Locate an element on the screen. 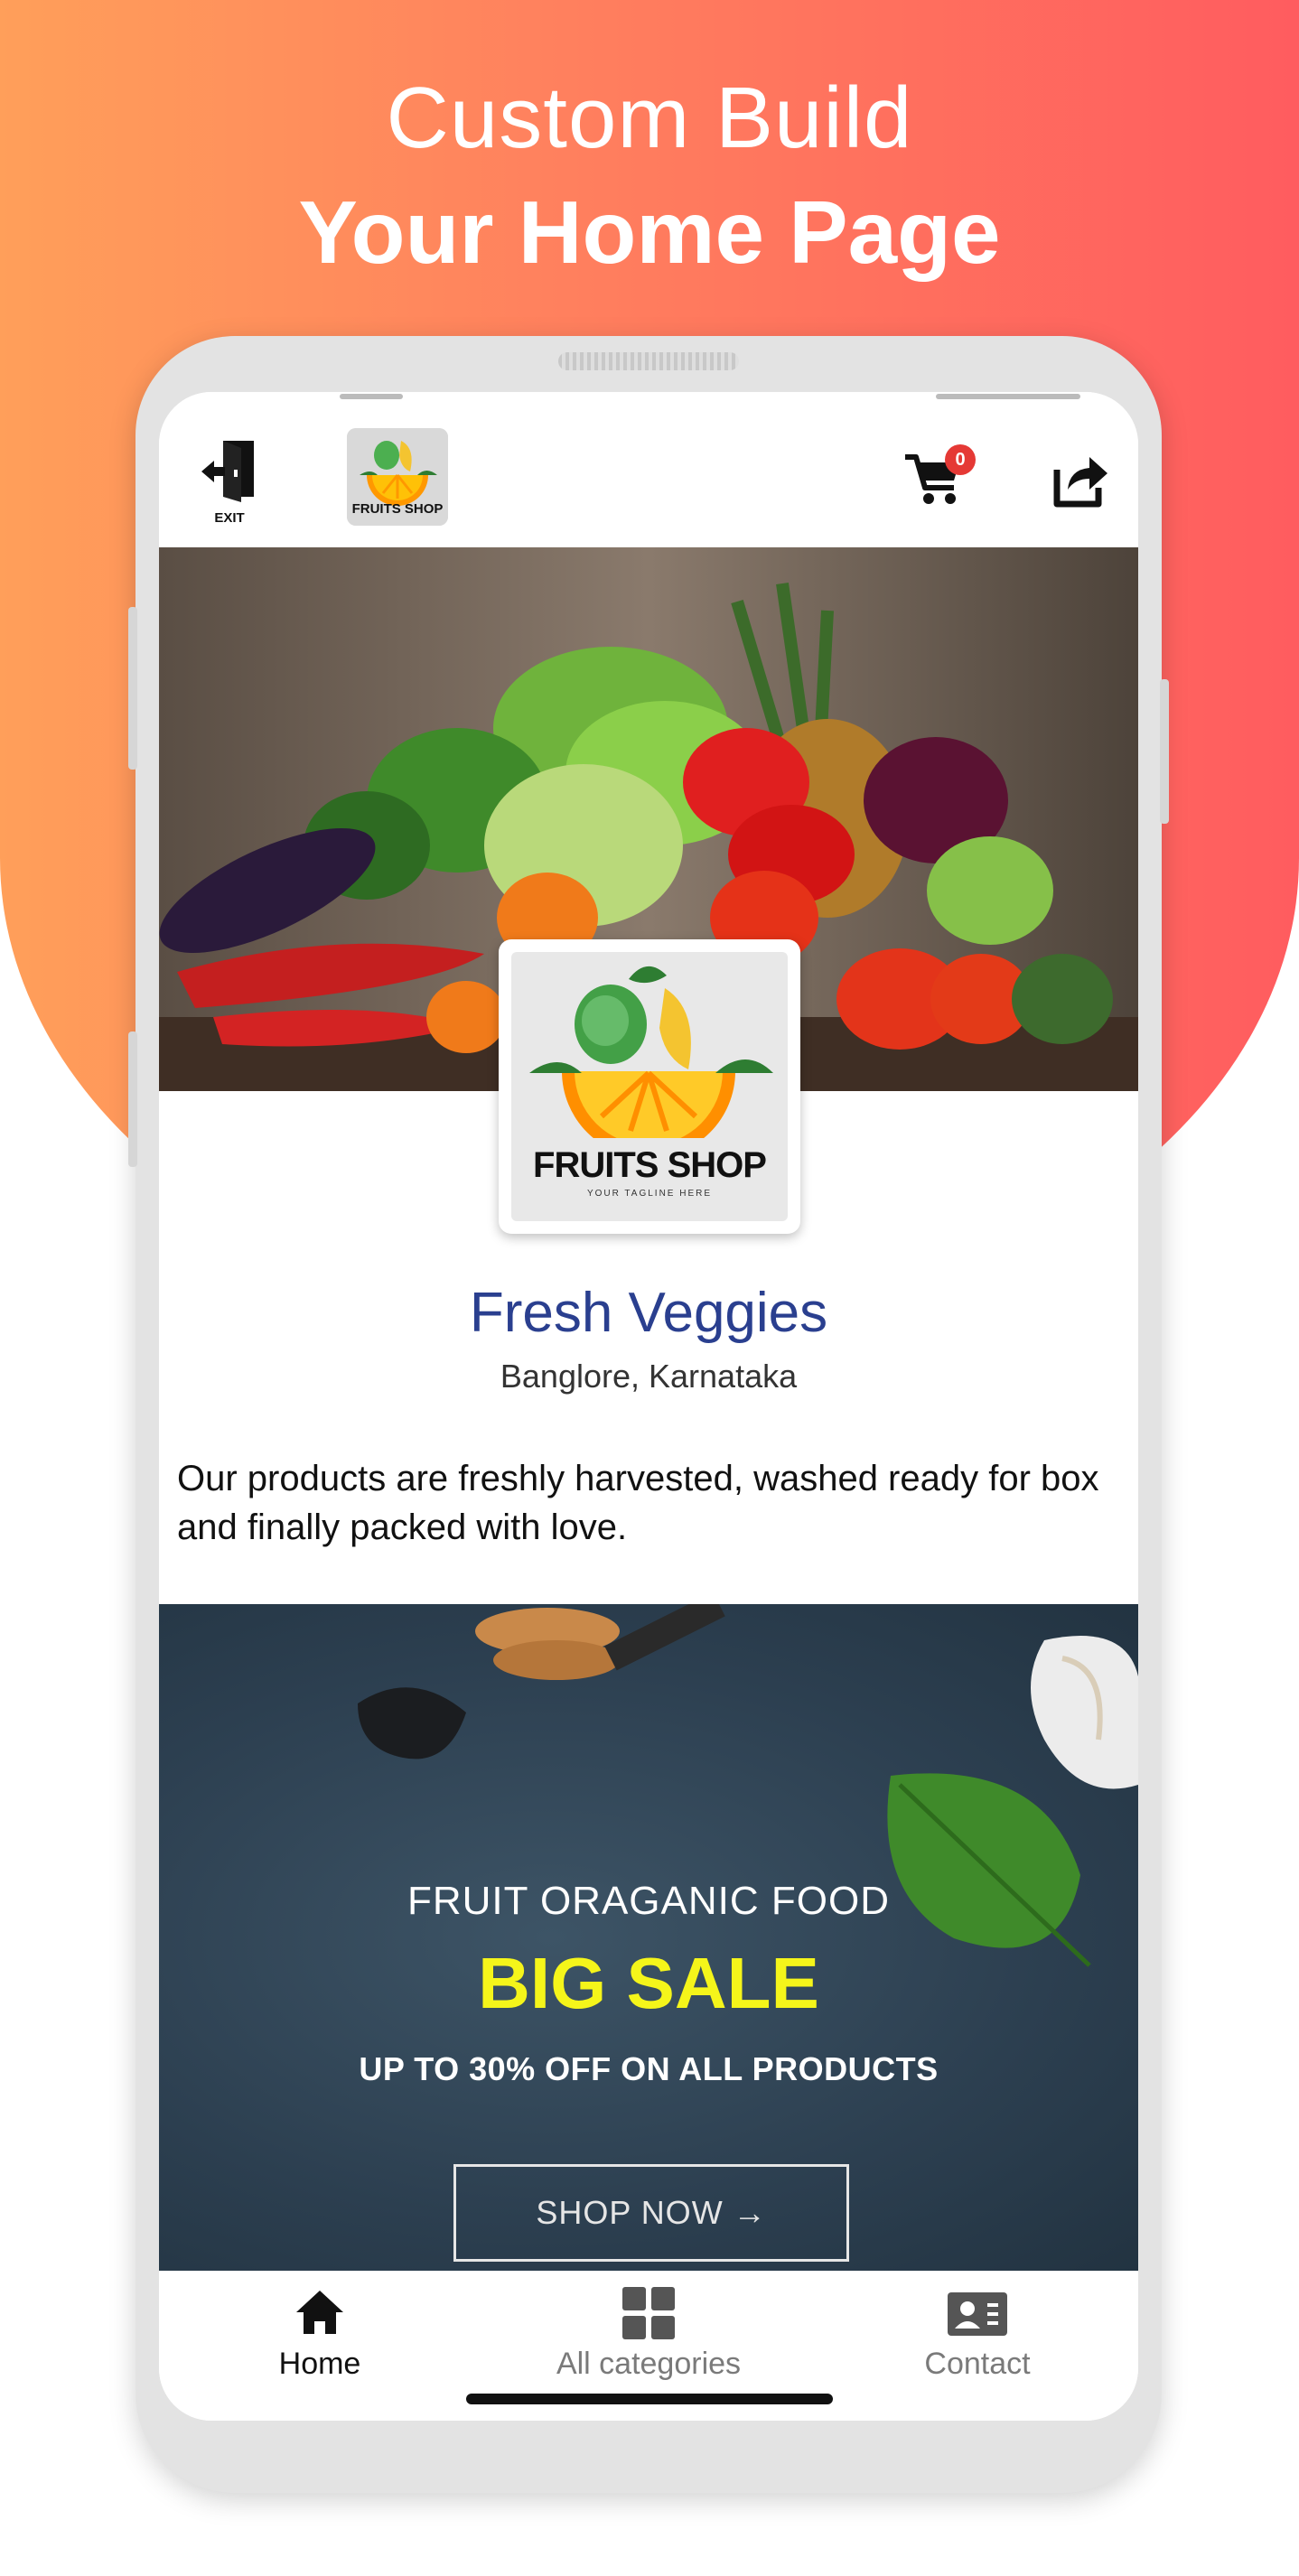 The width and height of the screenshot is (1299, 2576). banner-line-1: FRUIT ORAGANIC FOOD is located at coordinates (648, 1901).